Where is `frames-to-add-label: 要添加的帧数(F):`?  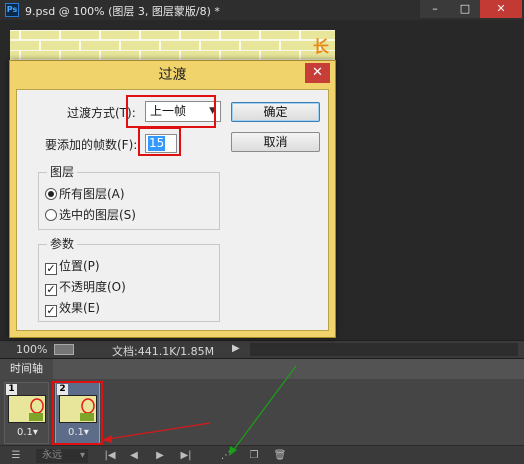
frames-to-add-label: 要添加的帧数(F): is located at coordinates (91, 145).